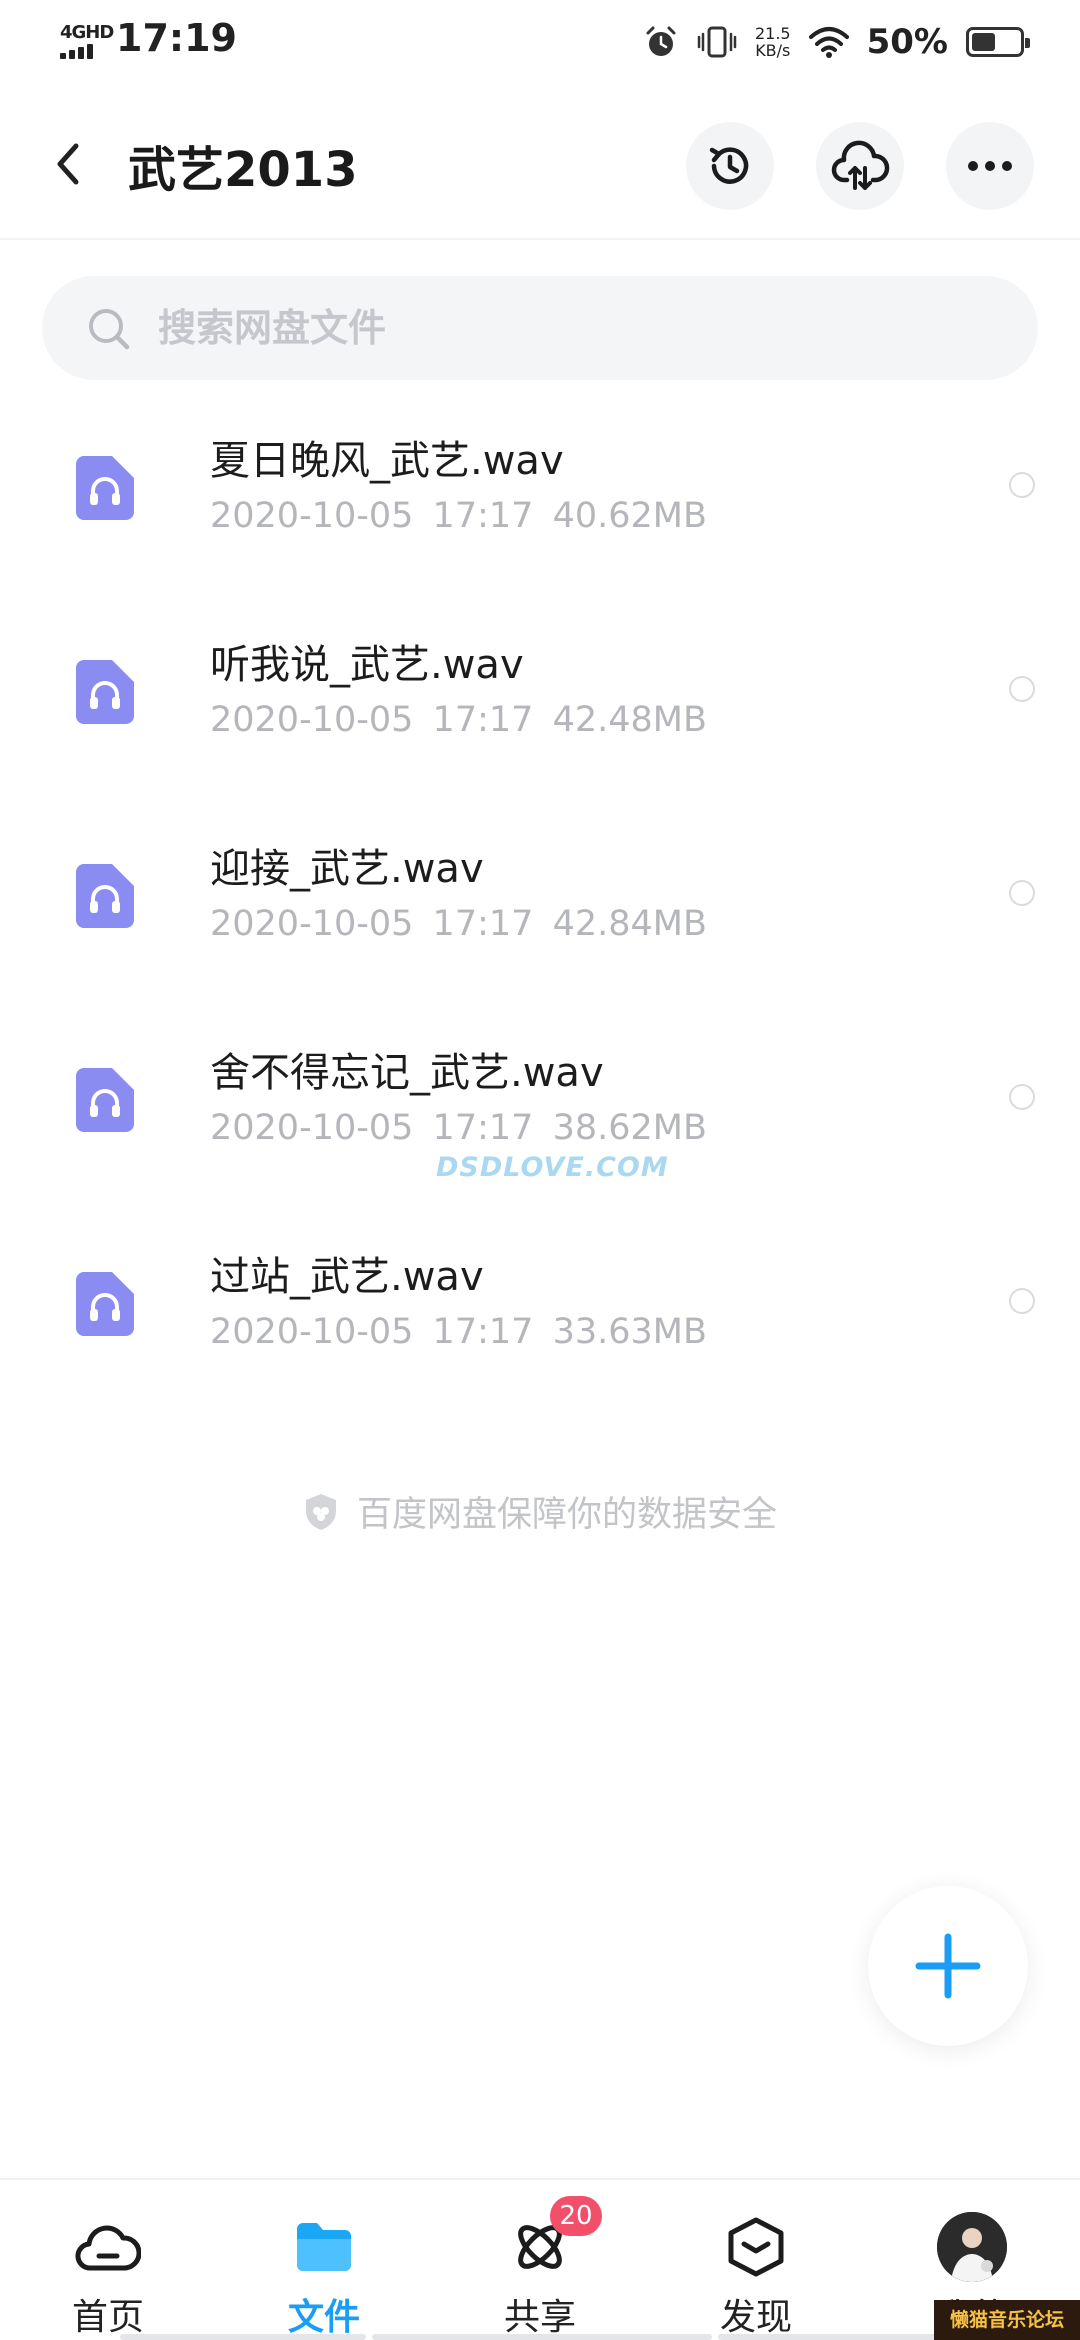  I want to click on safety-notice: 百度网盘保障你的数据安全, so click(540, 1511).